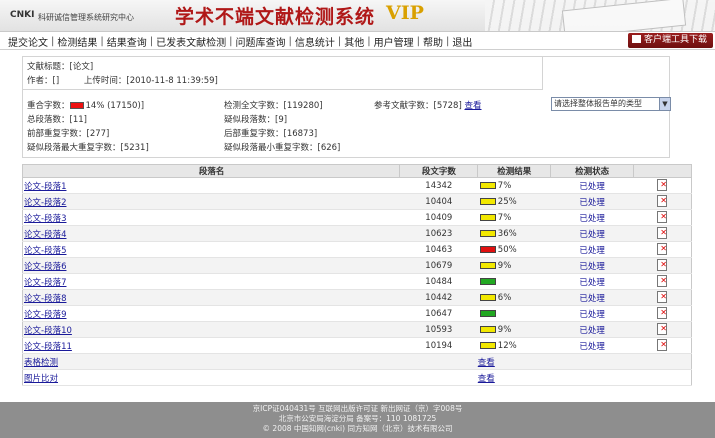  Describe the element at coordinates (357, 16) in the screenshot. I see `header: CNKI 科研诚信管理系统研究中心 学术不端文献检测系统 VIP` at that location.